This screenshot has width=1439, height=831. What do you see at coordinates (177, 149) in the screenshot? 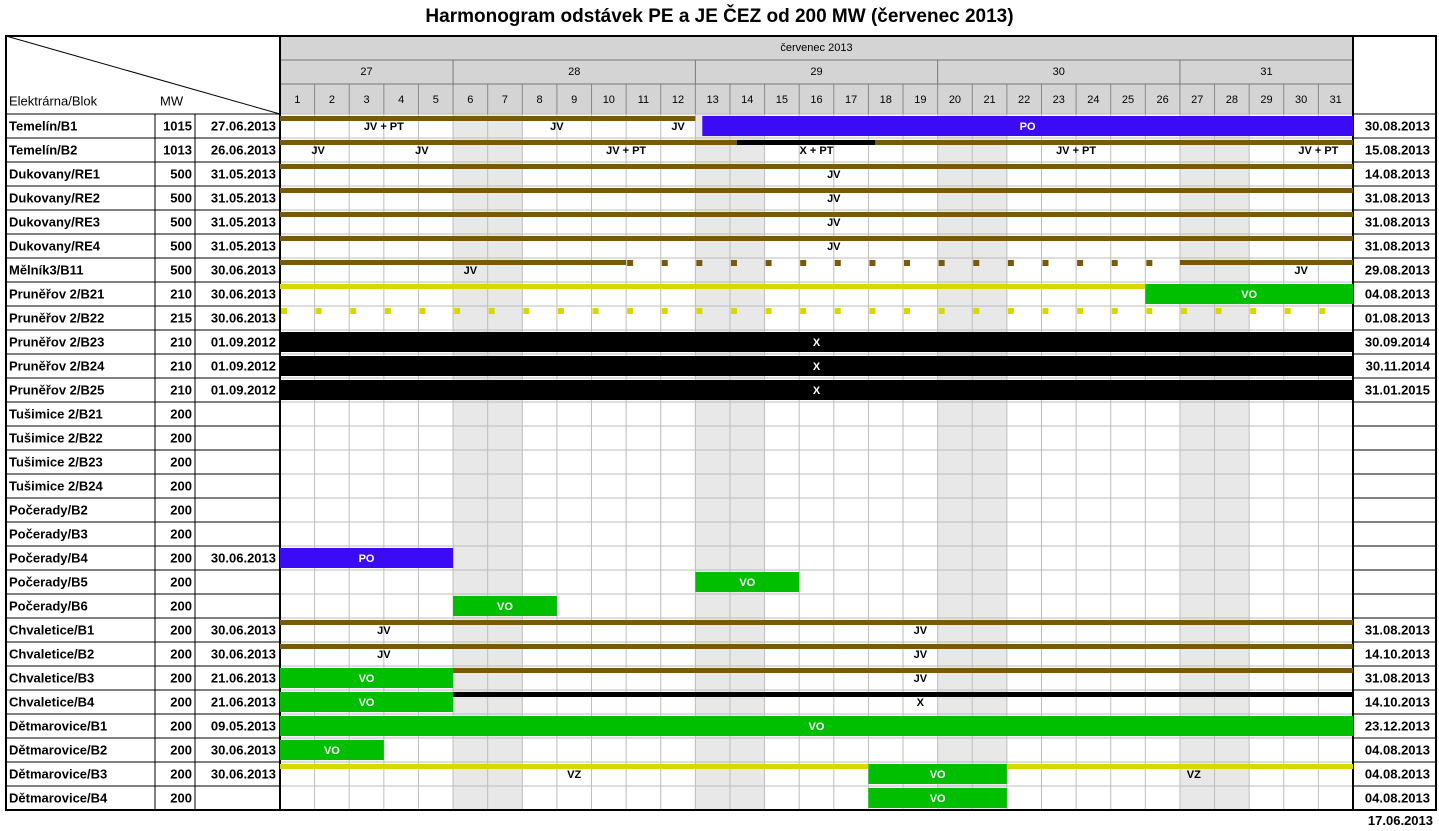
I see `row-mw-value: 1013` at bounding box center [177, 149].